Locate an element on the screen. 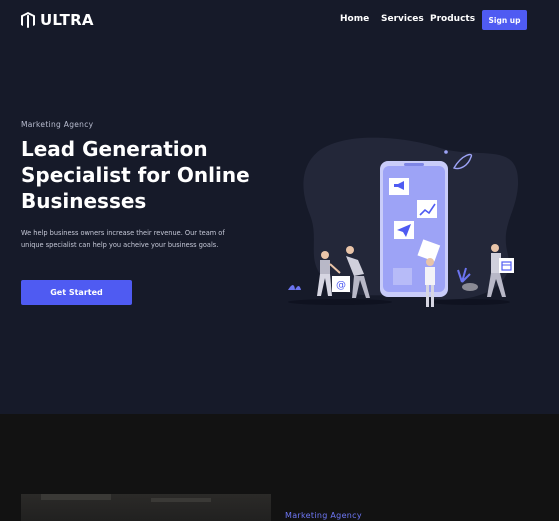 This screenshot has height=521, width=559. top-navigation: ULTRA Home Services Products Sign up is located at coordinates (279, 20).